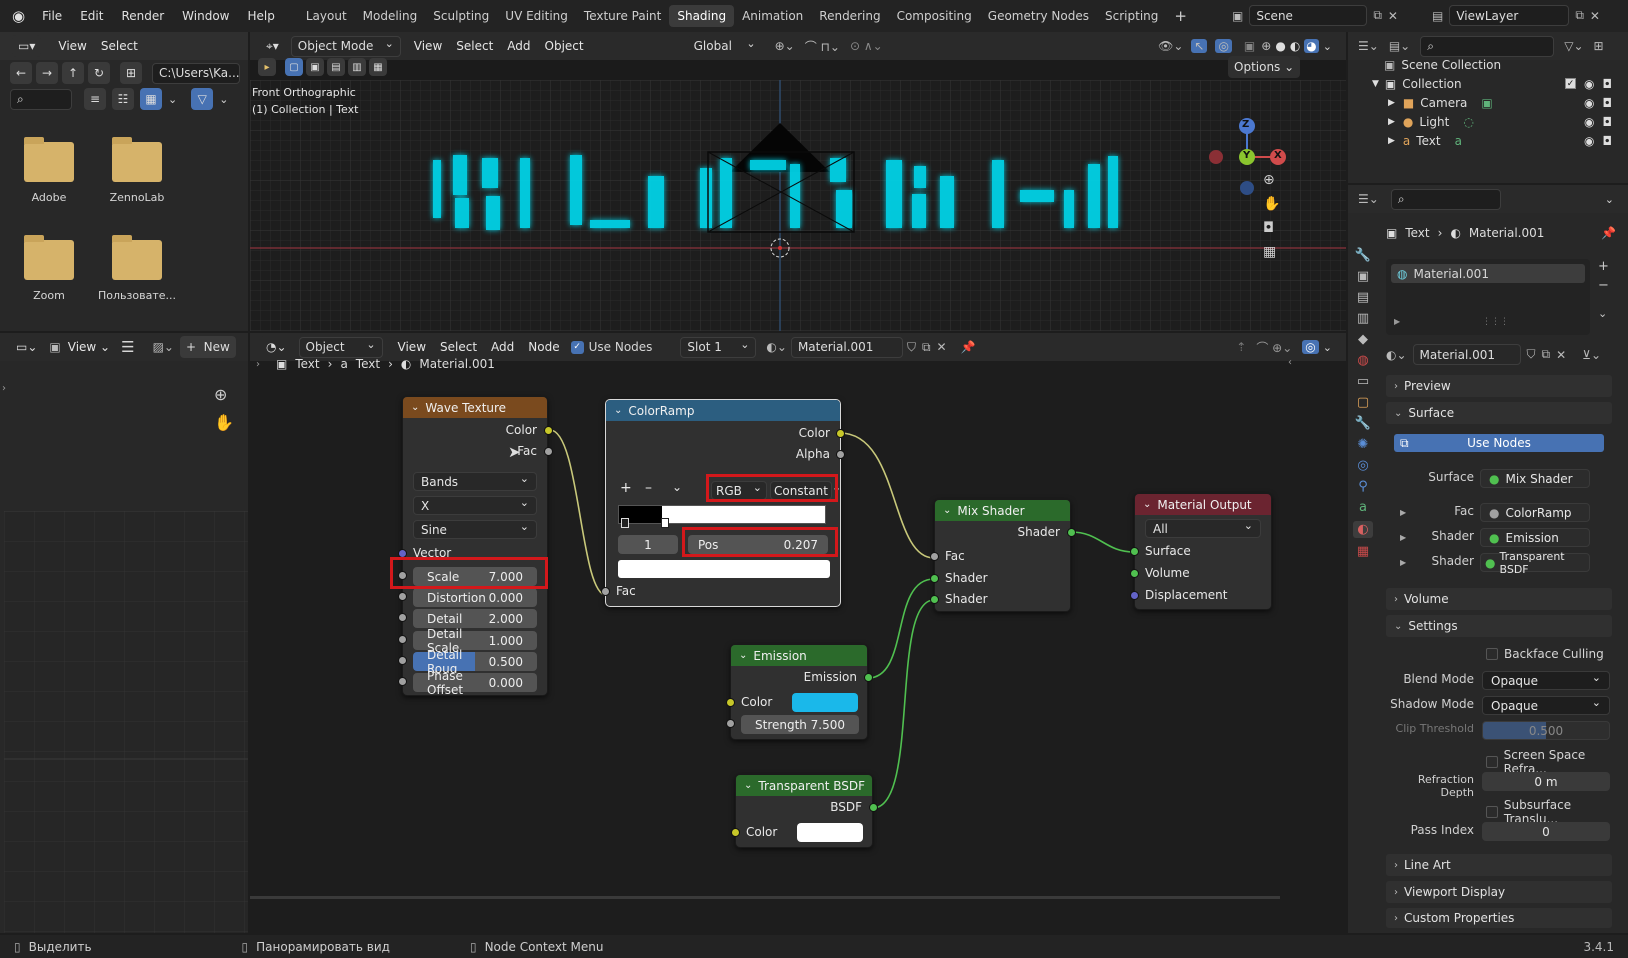  I want to click on shading-wire-icon: ⊕, so click(1266, 46).